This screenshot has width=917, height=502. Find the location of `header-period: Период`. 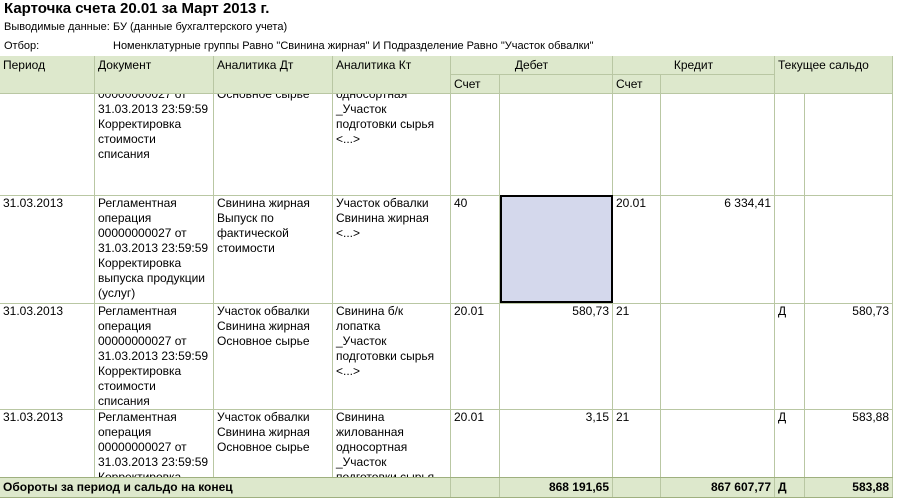

header-period: Период is located at coordinates (47, 75).